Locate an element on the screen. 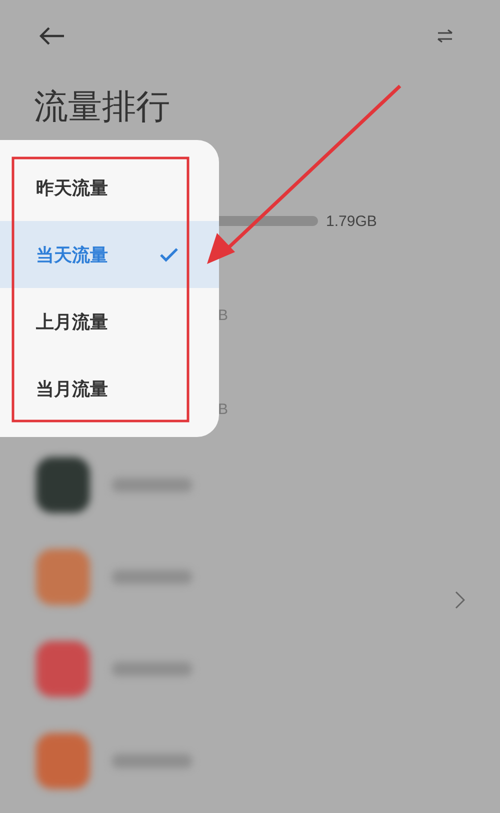  swap-icon is located at coordinates (445, 36).